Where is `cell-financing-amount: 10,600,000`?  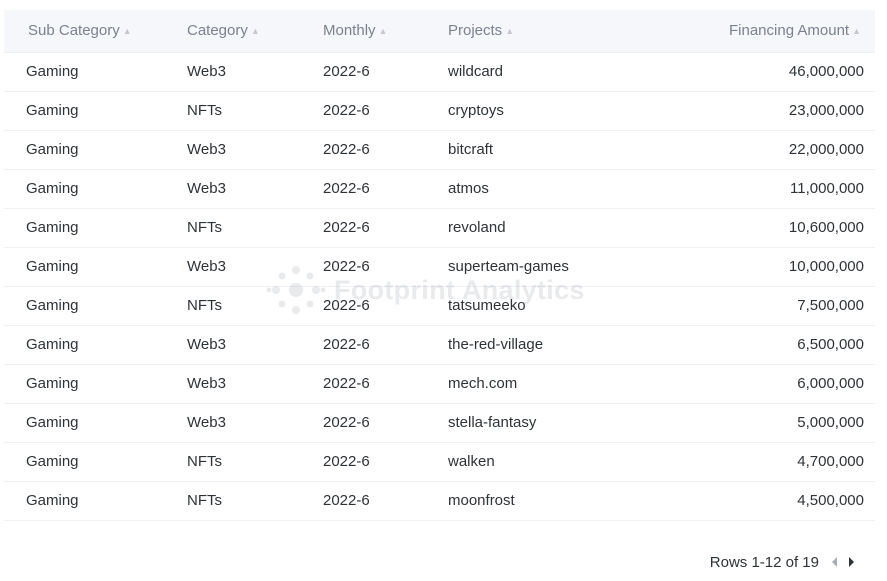 cell-financing-amount: 10,600,000 is located at coordinates (781, 228).